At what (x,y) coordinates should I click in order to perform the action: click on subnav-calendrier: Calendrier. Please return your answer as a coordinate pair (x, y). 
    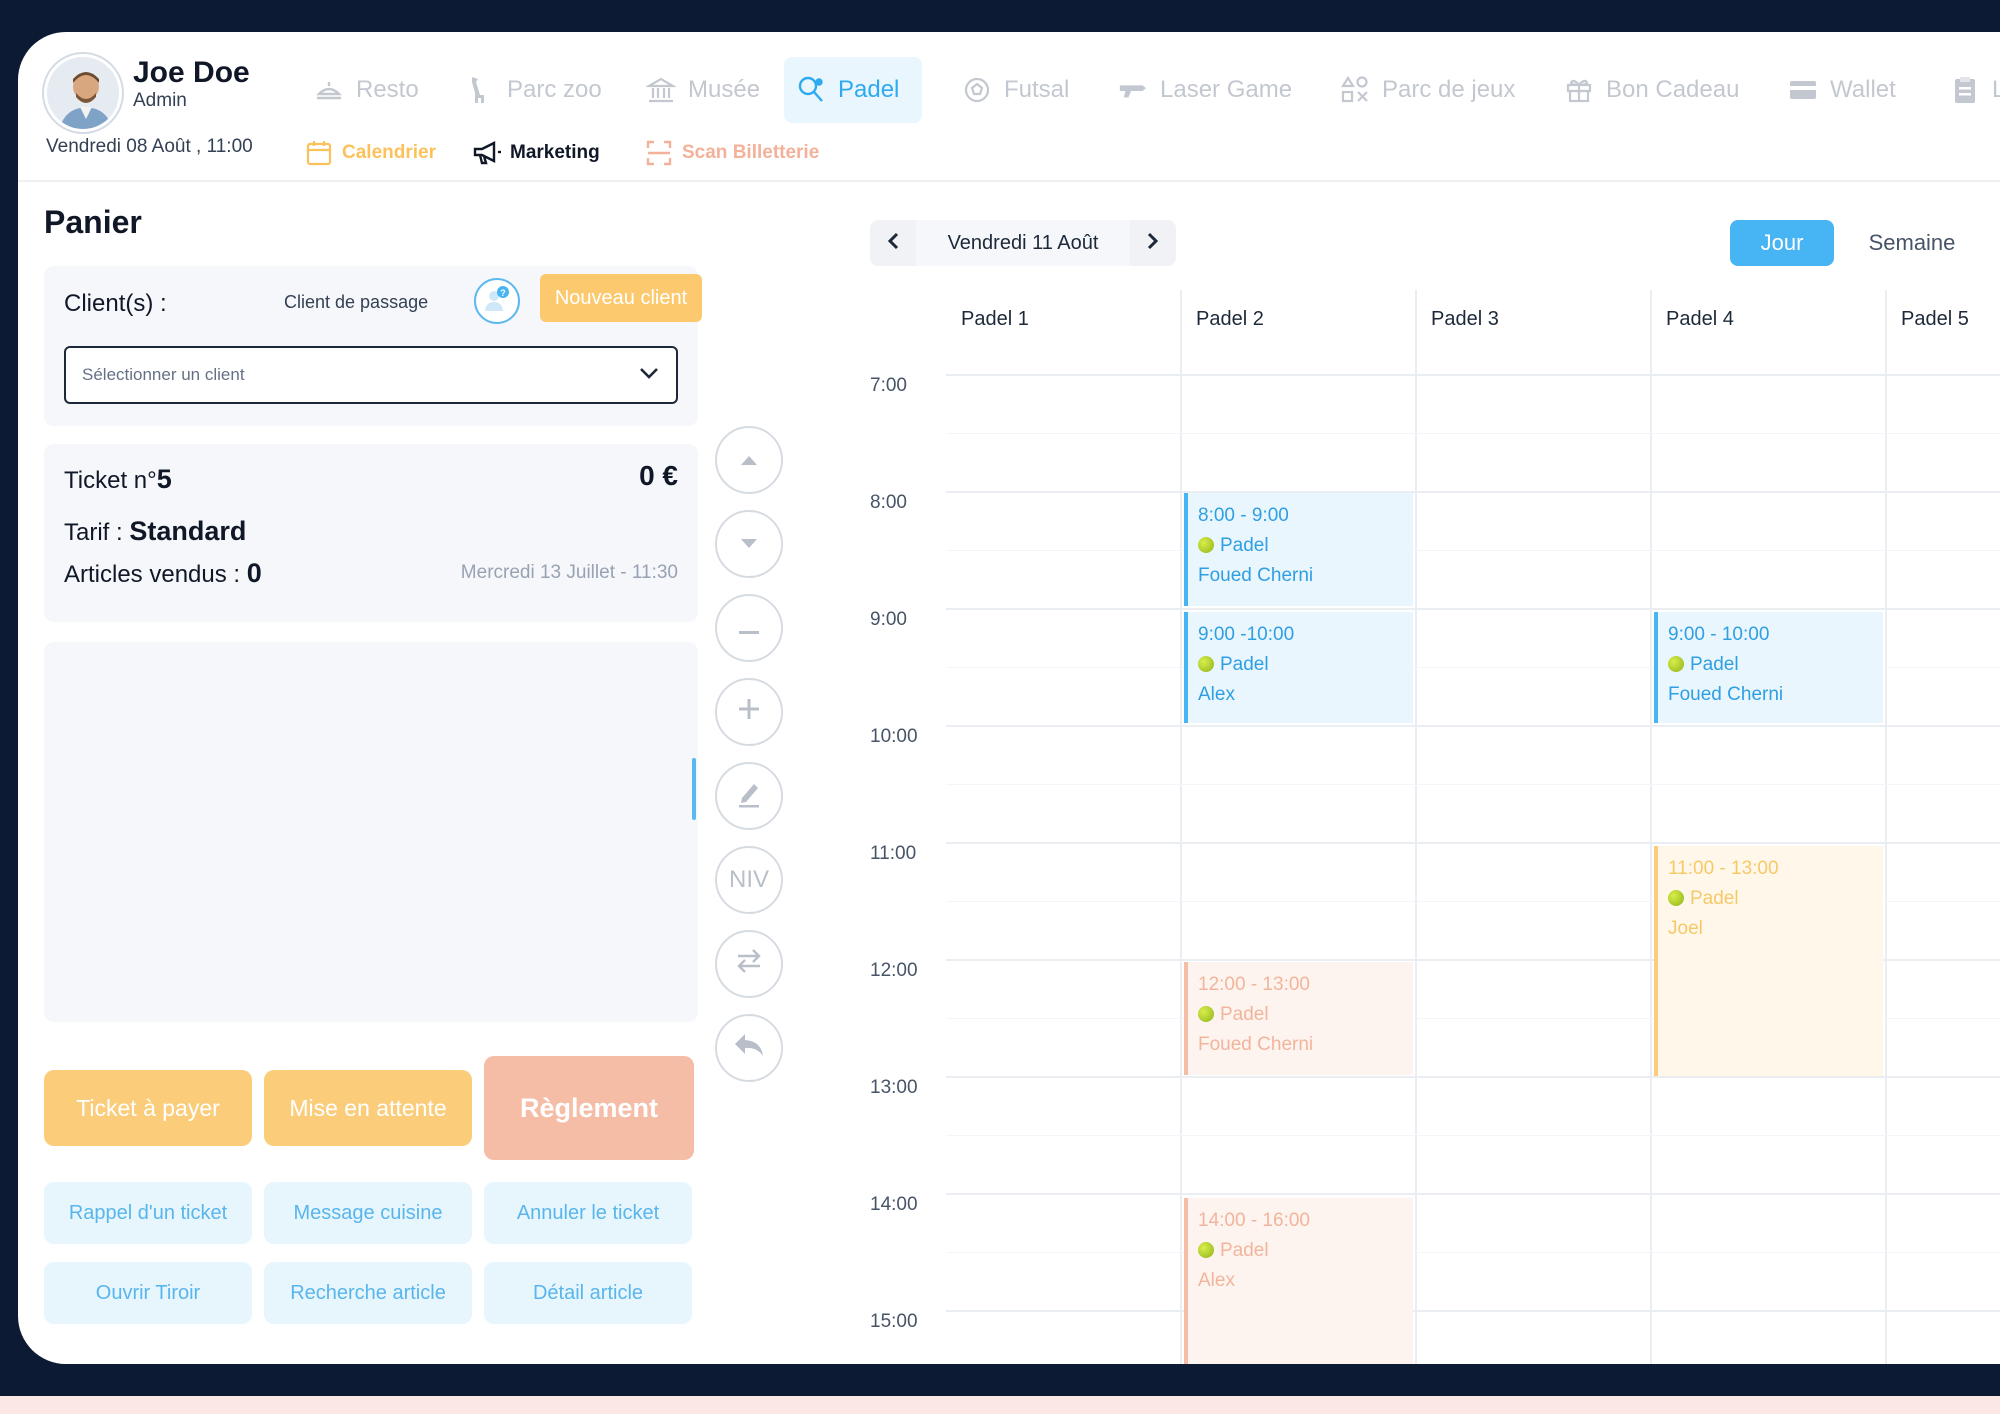
    Looking at the image, I should click on (370, 153).